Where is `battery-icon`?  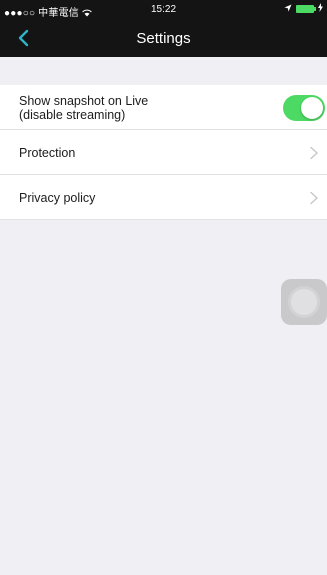
battery-icon is located at coordinates (306, 9).